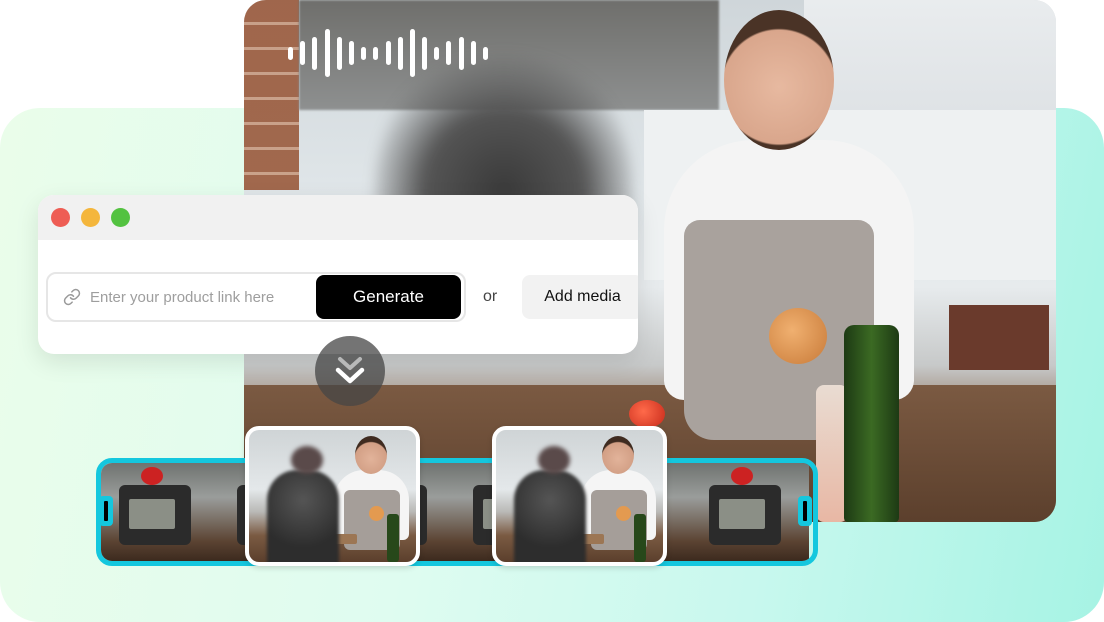 The width and height of the screenshot is (1104, 622). Describe the element at coordinates (120, 217) in the screenshot. I see `maximize-window-button` at that location.